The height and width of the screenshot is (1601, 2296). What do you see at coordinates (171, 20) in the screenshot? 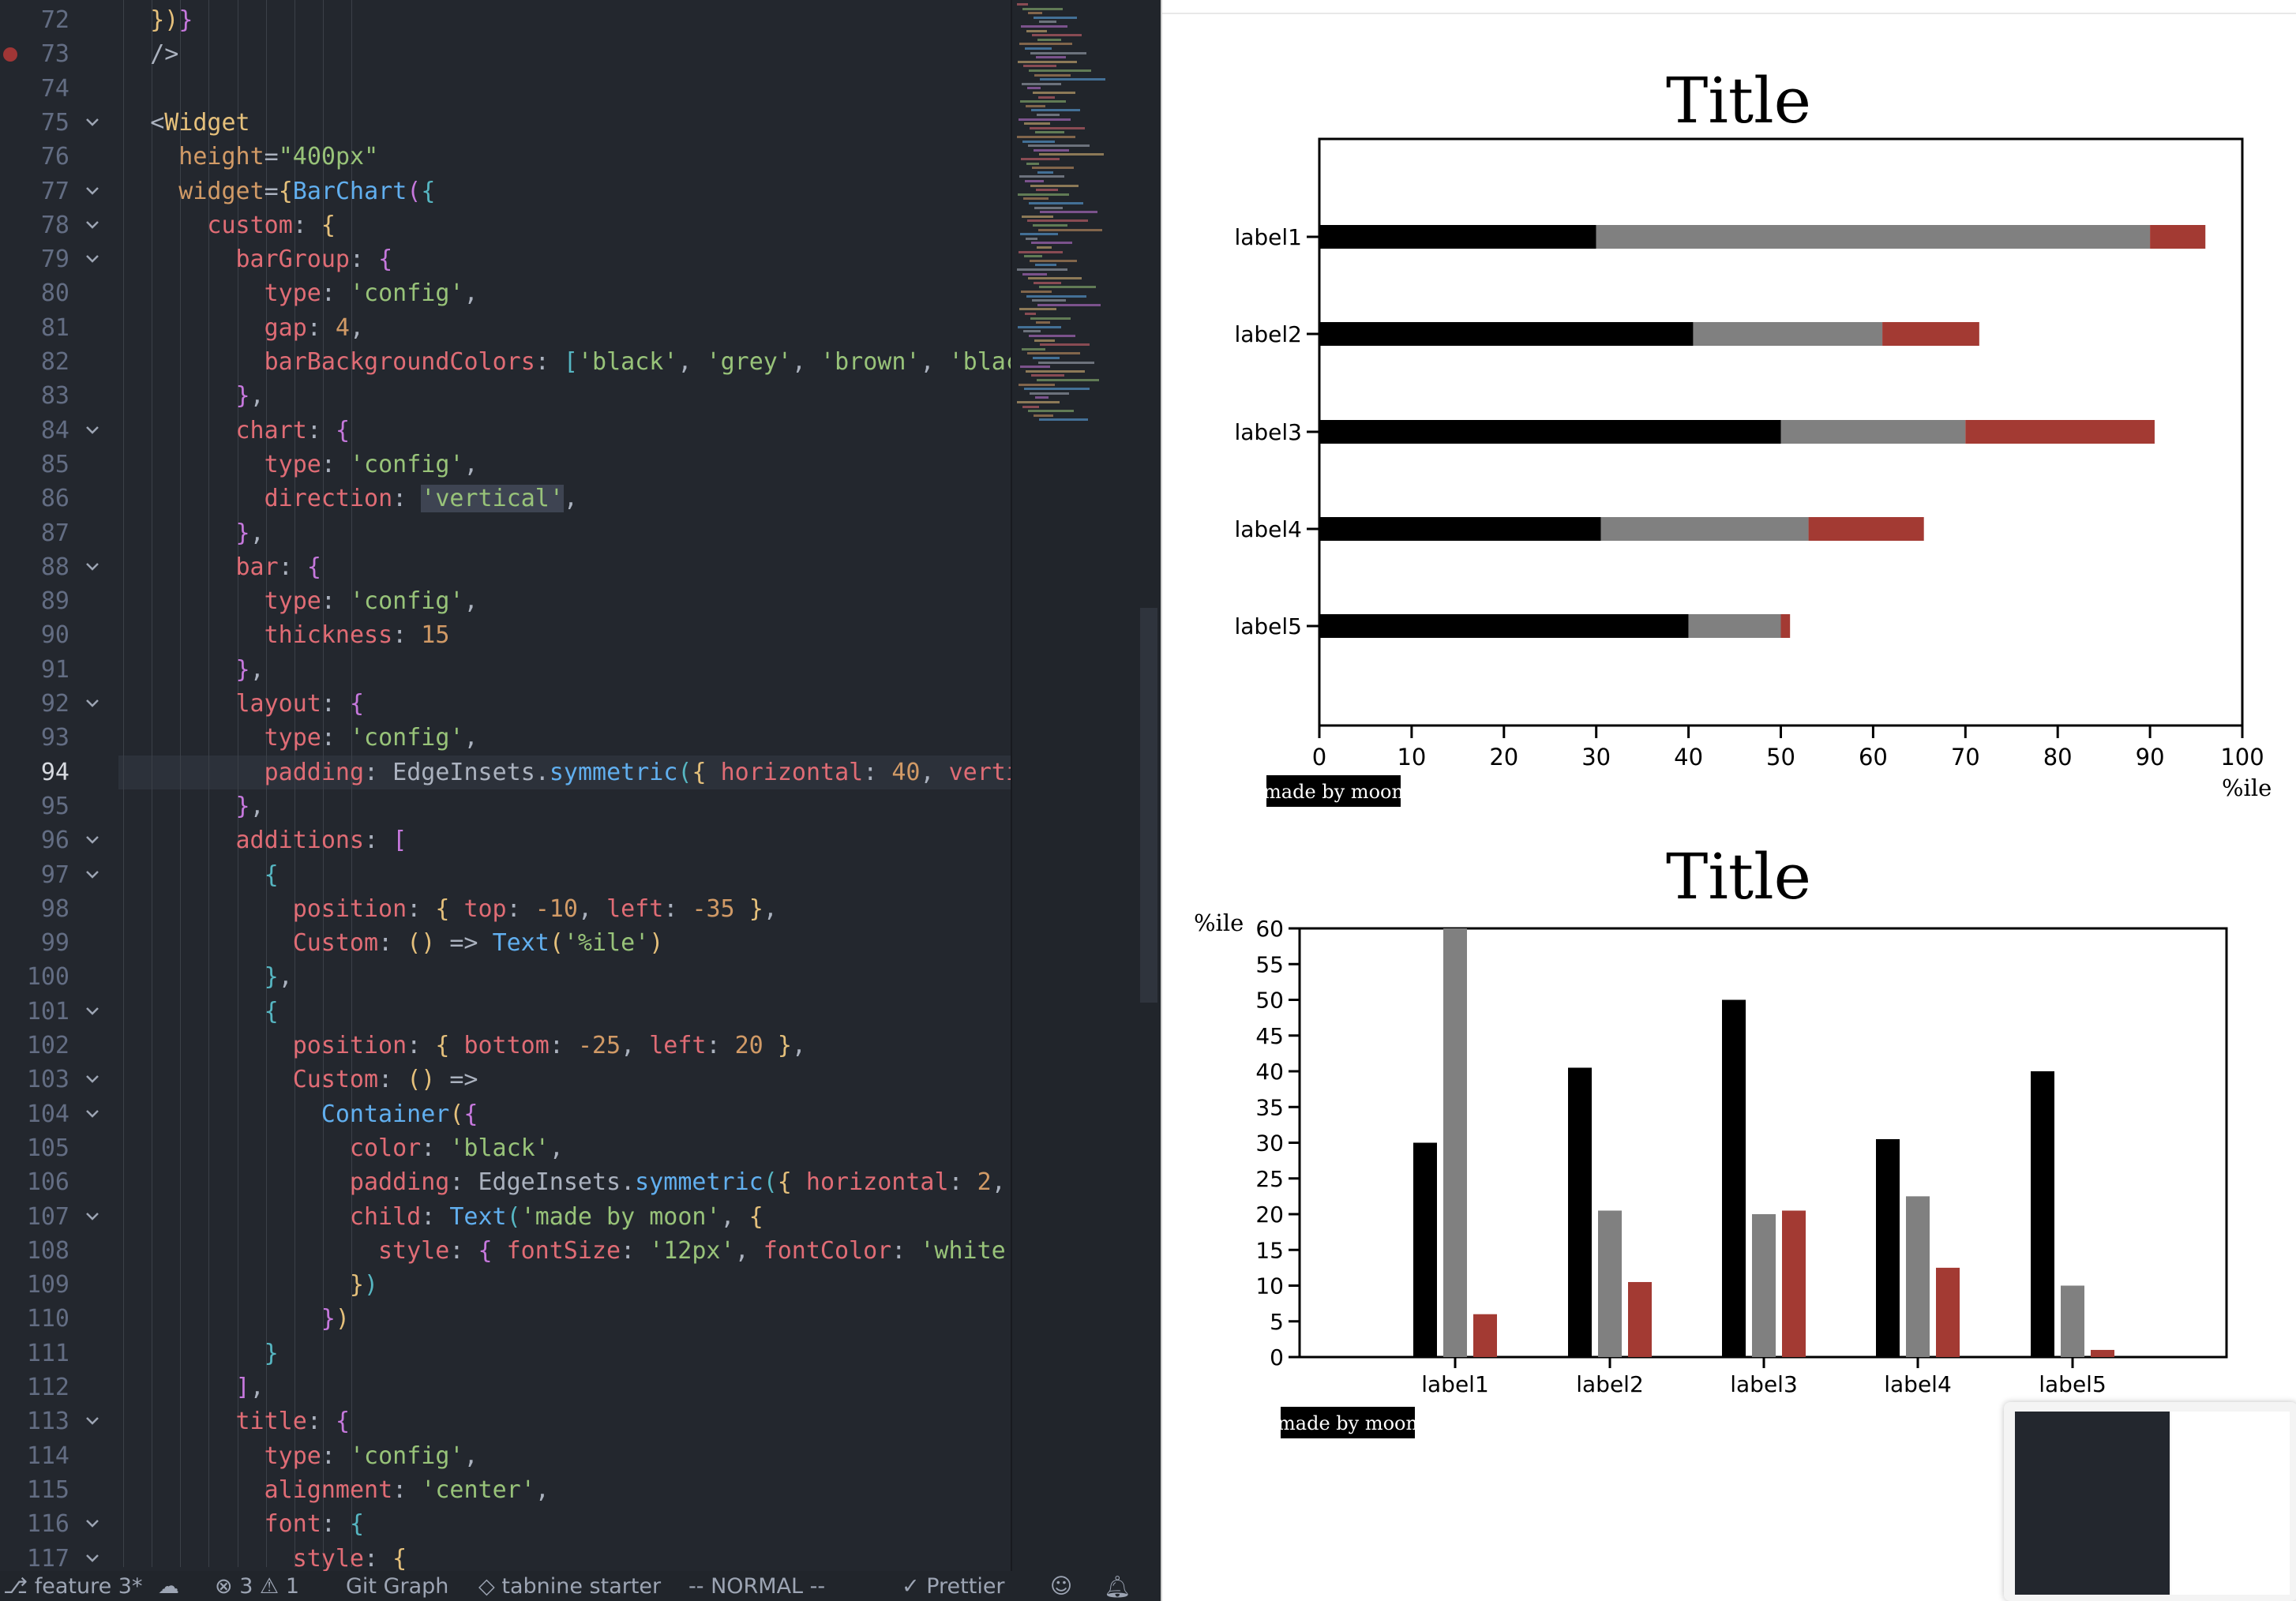
I see `code-line: })}` at bounding box center [171, 20].